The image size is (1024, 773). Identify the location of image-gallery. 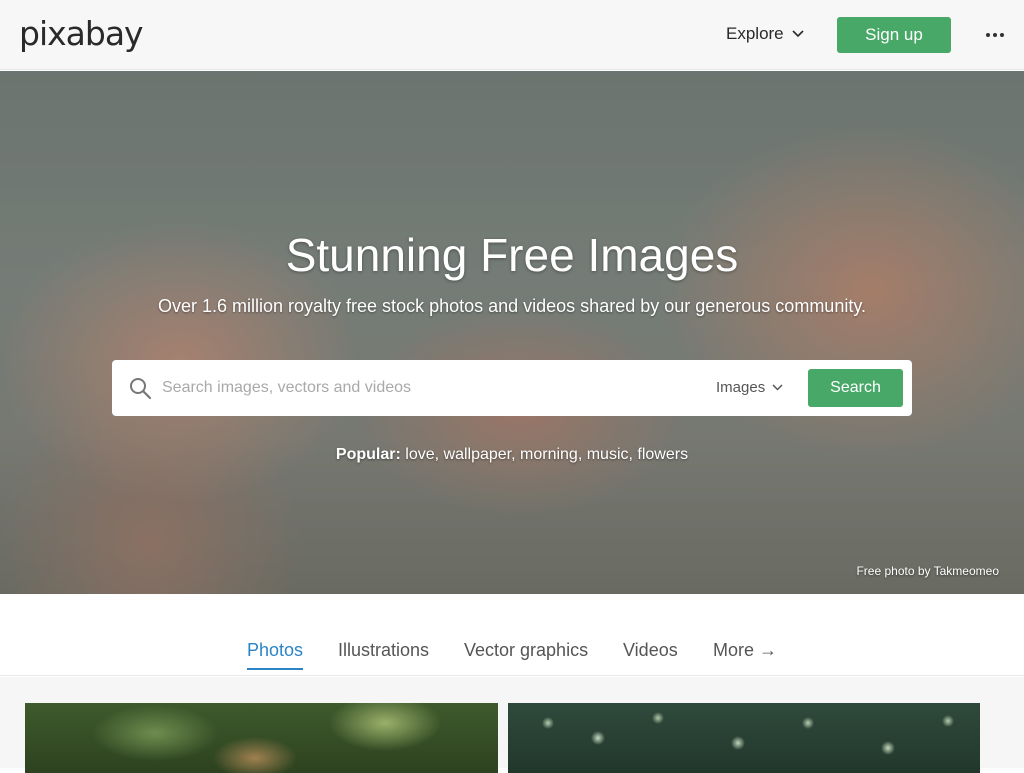
(512, 725).